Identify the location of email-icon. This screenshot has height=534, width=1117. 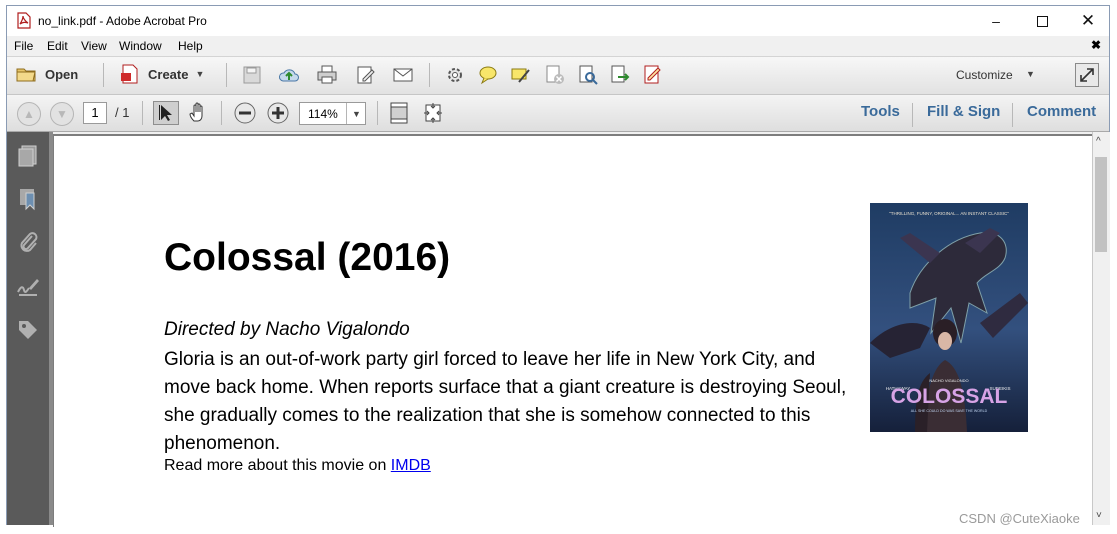
(403, 75).